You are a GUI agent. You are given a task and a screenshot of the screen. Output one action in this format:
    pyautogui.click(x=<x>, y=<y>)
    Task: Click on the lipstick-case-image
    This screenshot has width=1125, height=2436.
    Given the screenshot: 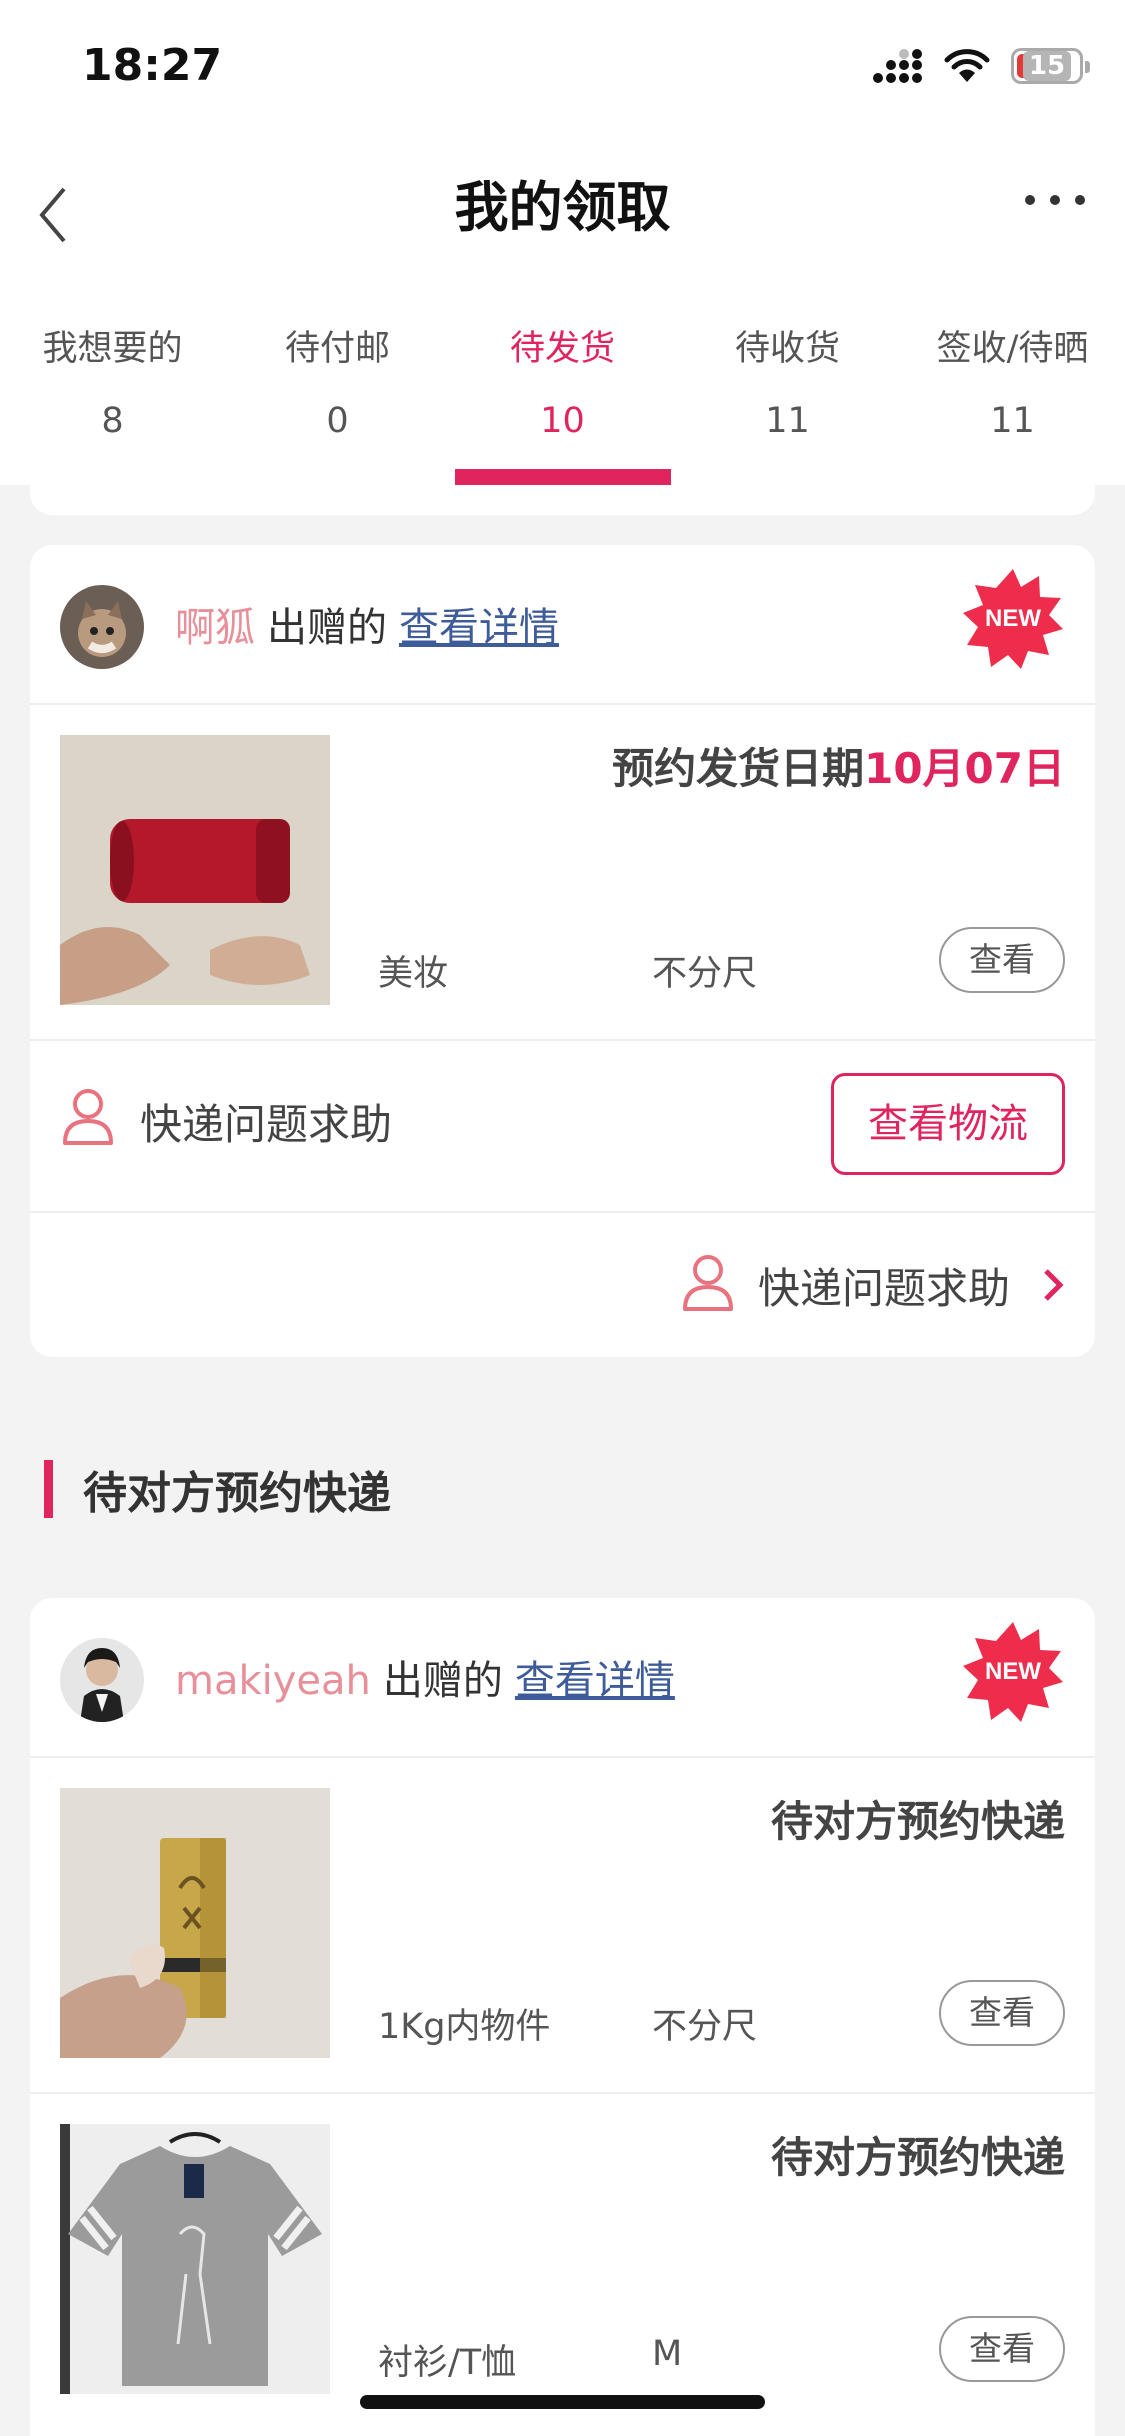 What is the action you would take?
    pyautogui.click(x=195, y=870)
    